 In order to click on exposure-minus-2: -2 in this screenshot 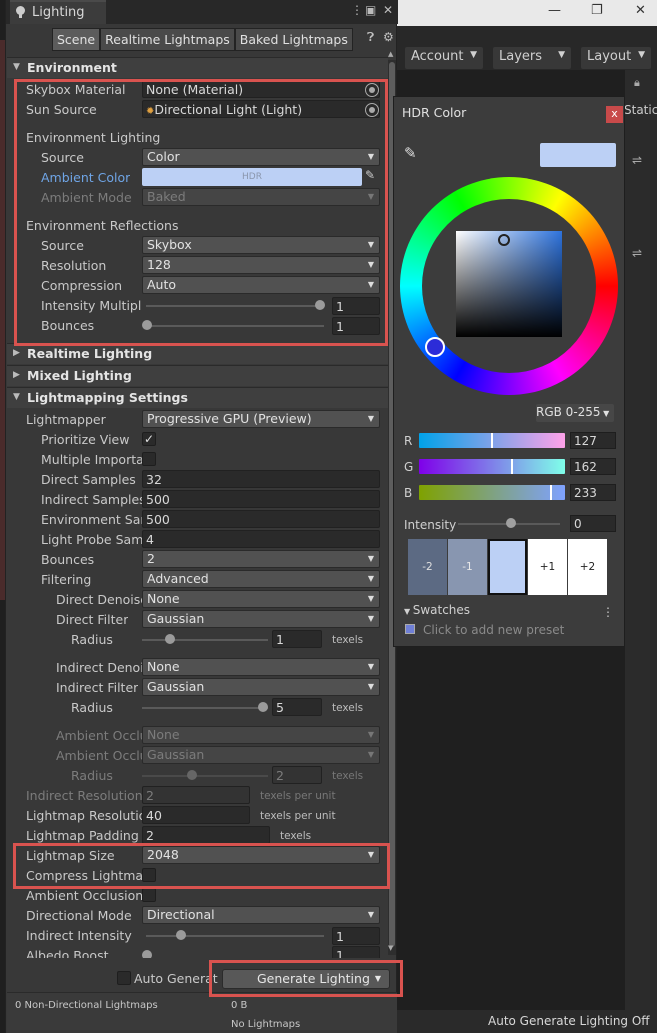, I will do `click(427, 567)`.